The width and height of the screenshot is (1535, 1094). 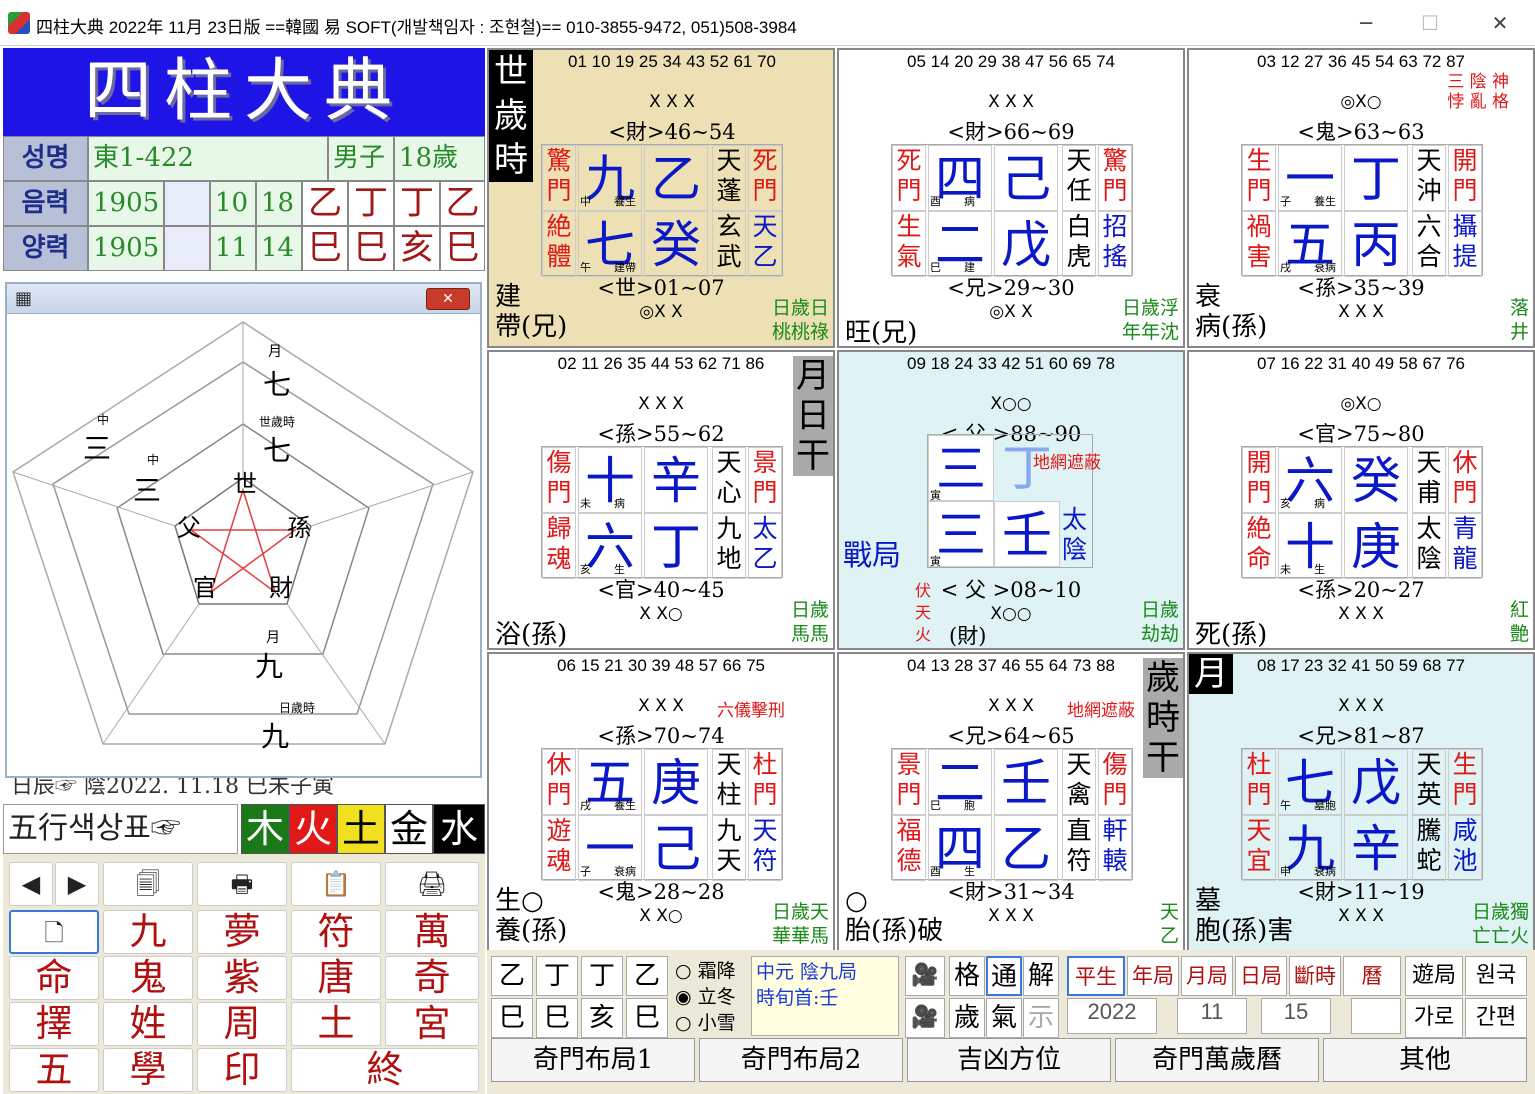 I want to click on bottom-right-label: 日歲日 桃桃祿, so click(x=800, y=320).